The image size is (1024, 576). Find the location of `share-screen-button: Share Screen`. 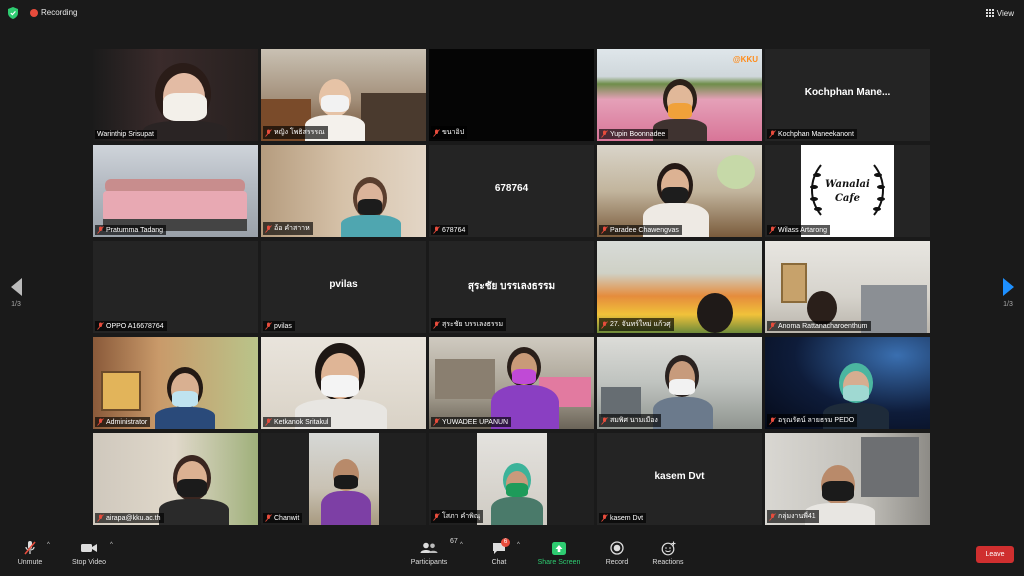

share-screen-button: Share Screen is located at coordinates (559, 553).